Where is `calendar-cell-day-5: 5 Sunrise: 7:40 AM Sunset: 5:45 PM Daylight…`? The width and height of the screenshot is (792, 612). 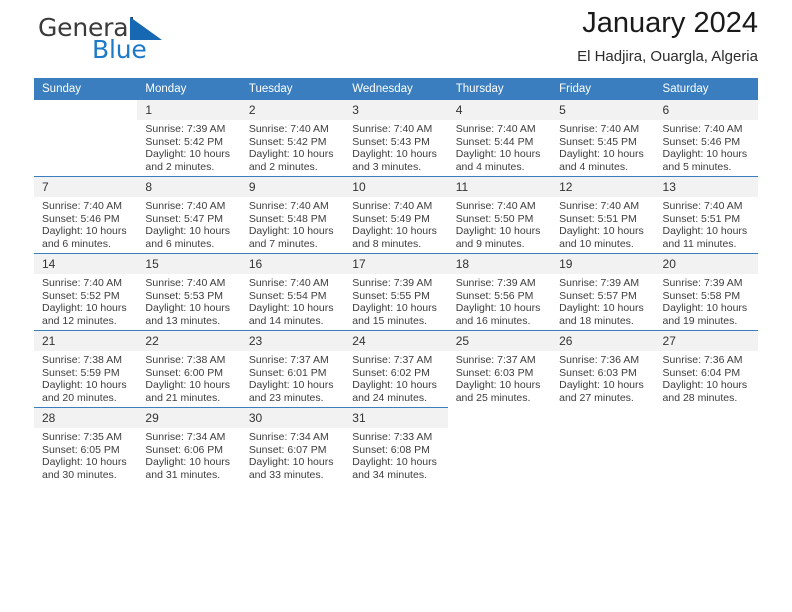
calendar-cell-day-5: 5 Sunrise: 7:40 AM Sunset: 5:45 PM Daylight… is located at coordinates (603, 138).